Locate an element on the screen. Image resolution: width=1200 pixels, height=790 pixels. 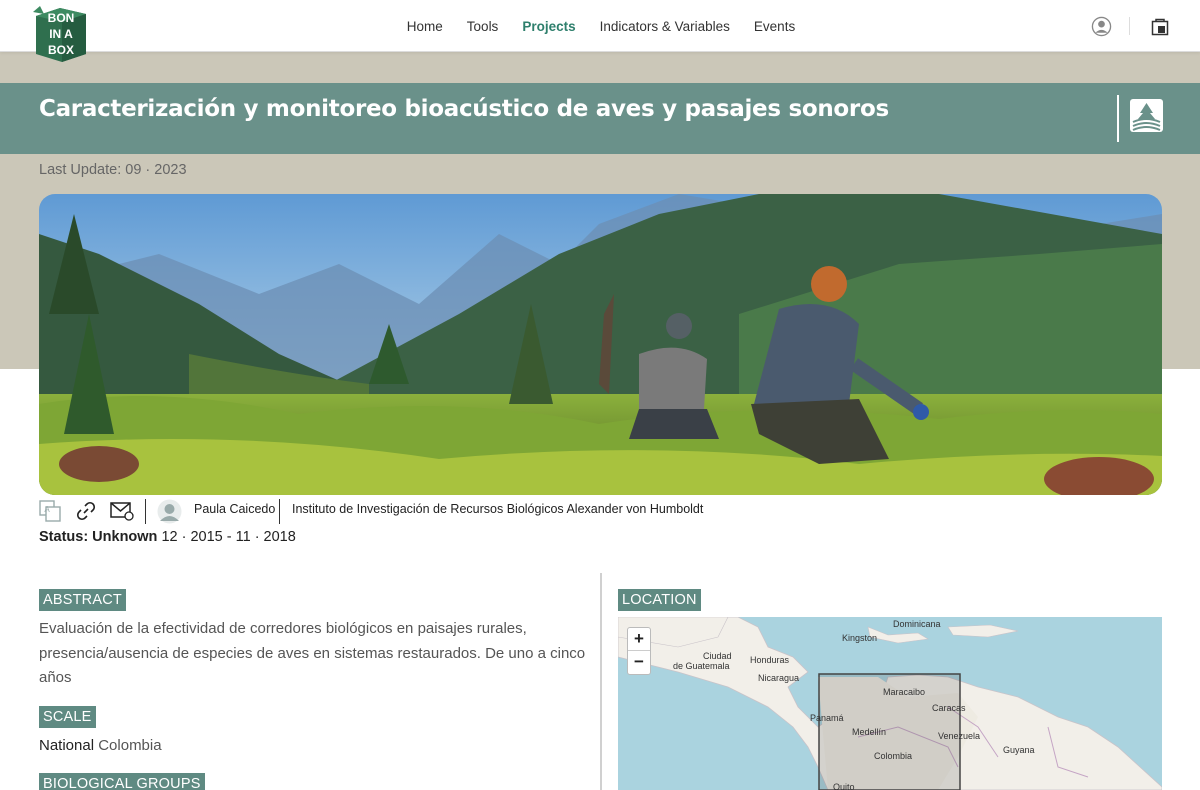
scale-country: Colombia is located at coordinates (128, 745).